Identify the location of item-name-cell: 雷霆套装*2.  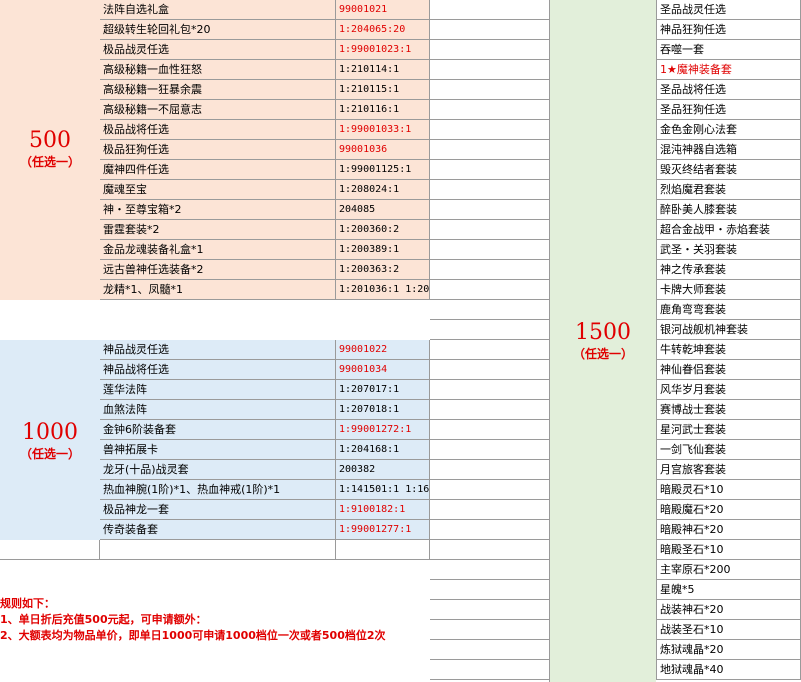
(218, 230).